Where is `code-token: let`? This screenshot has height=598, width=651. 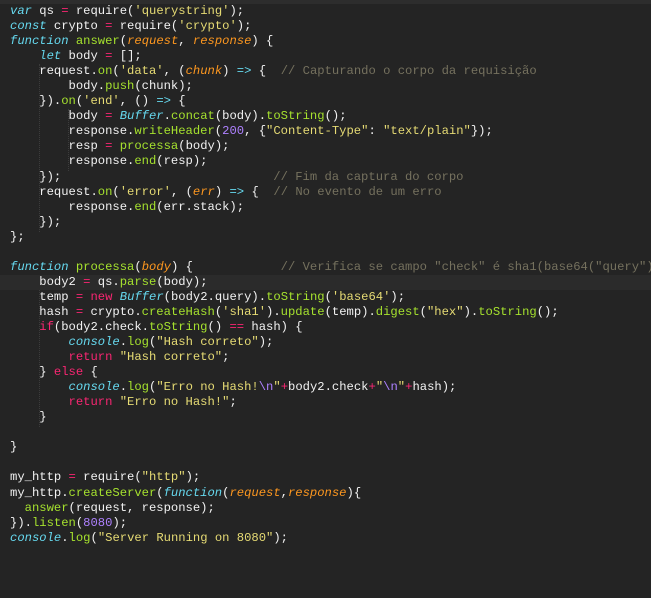 code-token: let is located at coordinates (50, 56).